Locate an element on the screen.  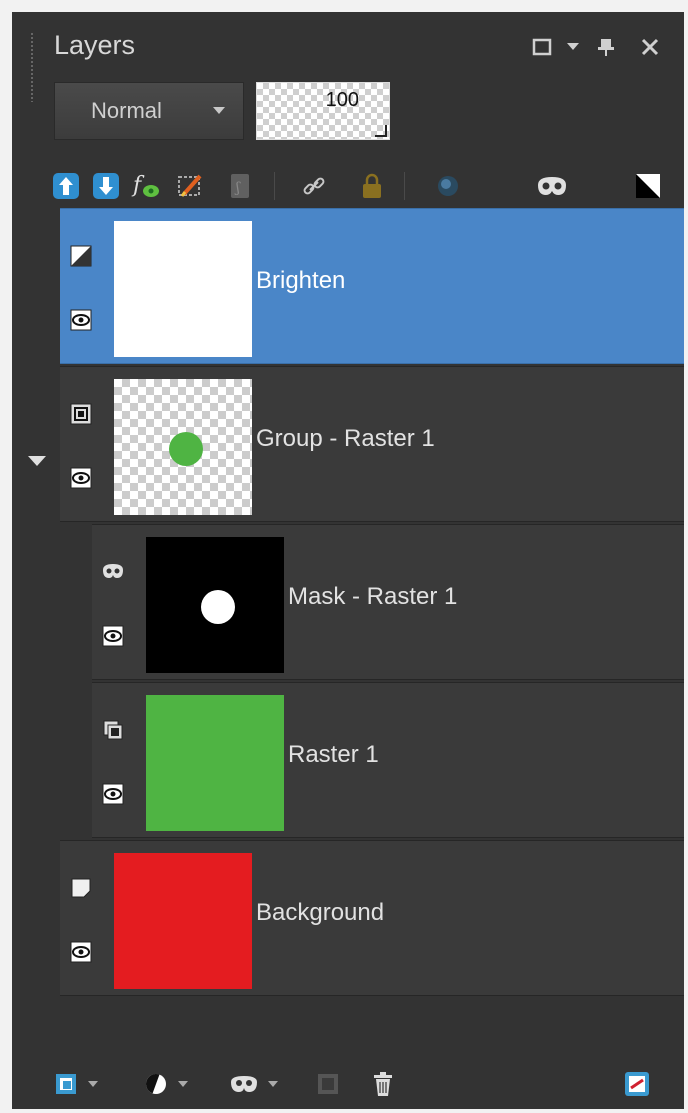
new-raster-layer-button is located at coordinates (76, 1084).